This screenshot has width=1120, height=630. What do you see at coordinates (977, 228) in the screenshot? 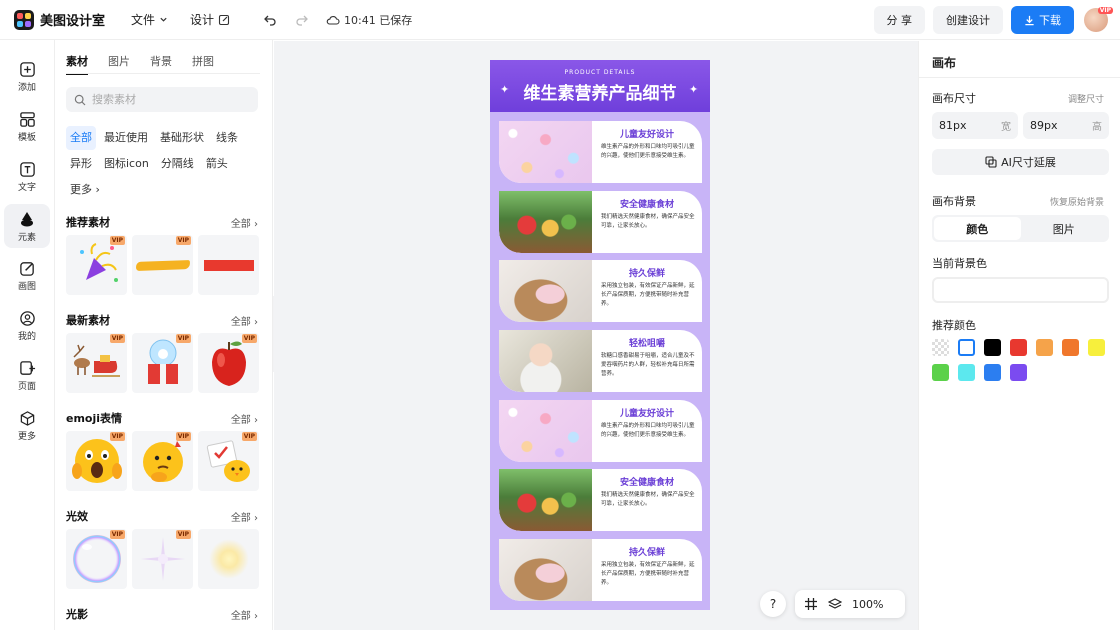
I see `bg-type-color: 颜色` at bounding box center [977, 228].